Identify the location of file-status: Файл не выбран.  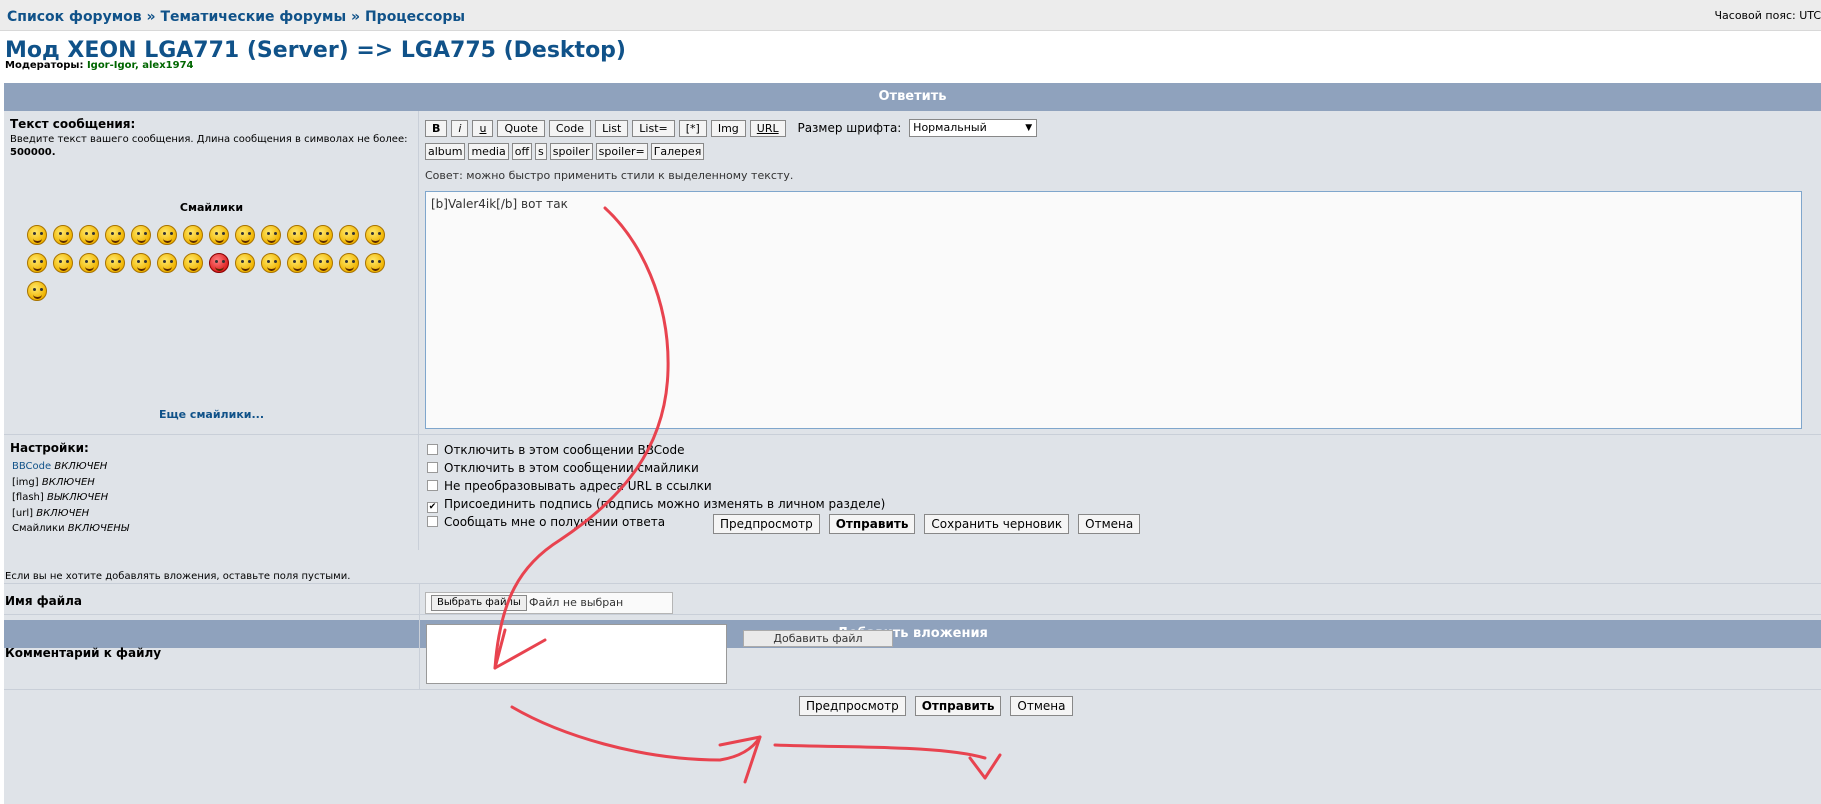
(576, 602).